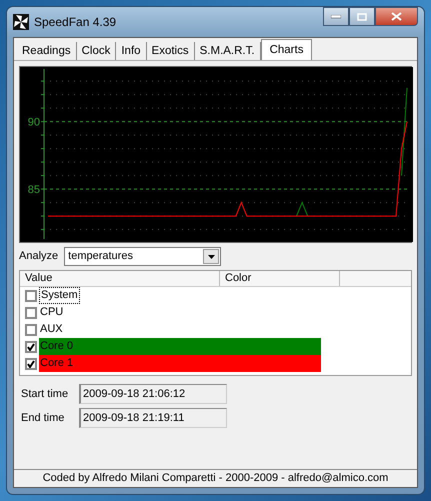  Describe the element at coordinates (34, 190) in the screenshot. I see `axis-label: 85` at that location.